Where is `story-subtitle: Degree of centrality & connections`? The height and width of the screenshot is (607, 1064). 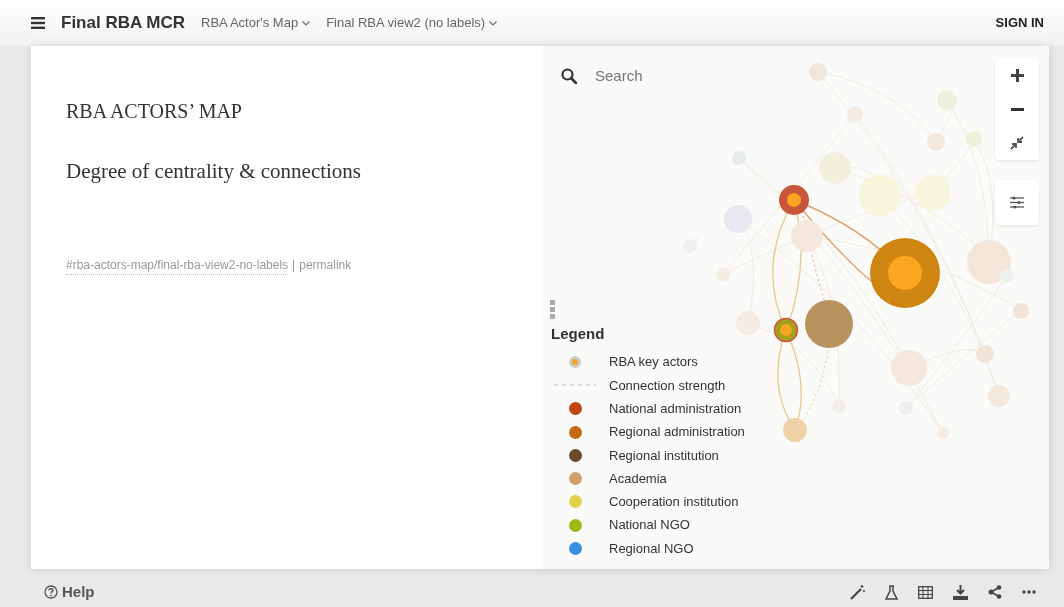 story-subtitle: Degree of centrality & connections is located at coordinates (214, 171).